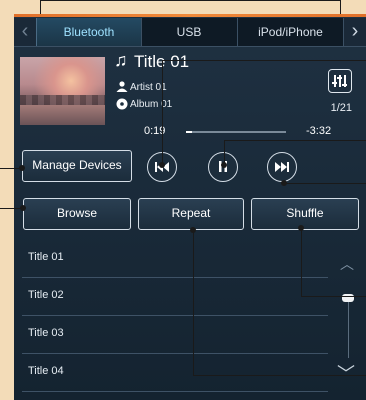 This screenshot has width=366, height=400. I want to click on repeat-button: Repeat, so click(191, 214).